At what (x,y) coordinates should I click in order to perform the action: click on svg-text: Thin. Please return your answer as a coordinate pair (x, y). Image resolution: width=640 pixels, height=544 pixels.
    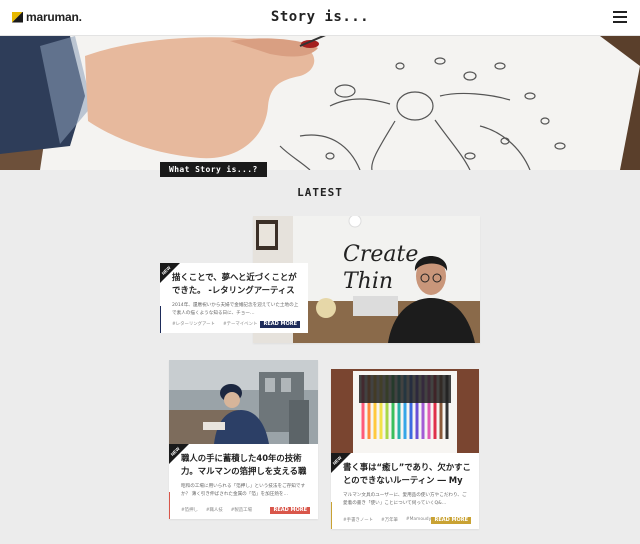
    Looking at the image, I should click on (368, 281).